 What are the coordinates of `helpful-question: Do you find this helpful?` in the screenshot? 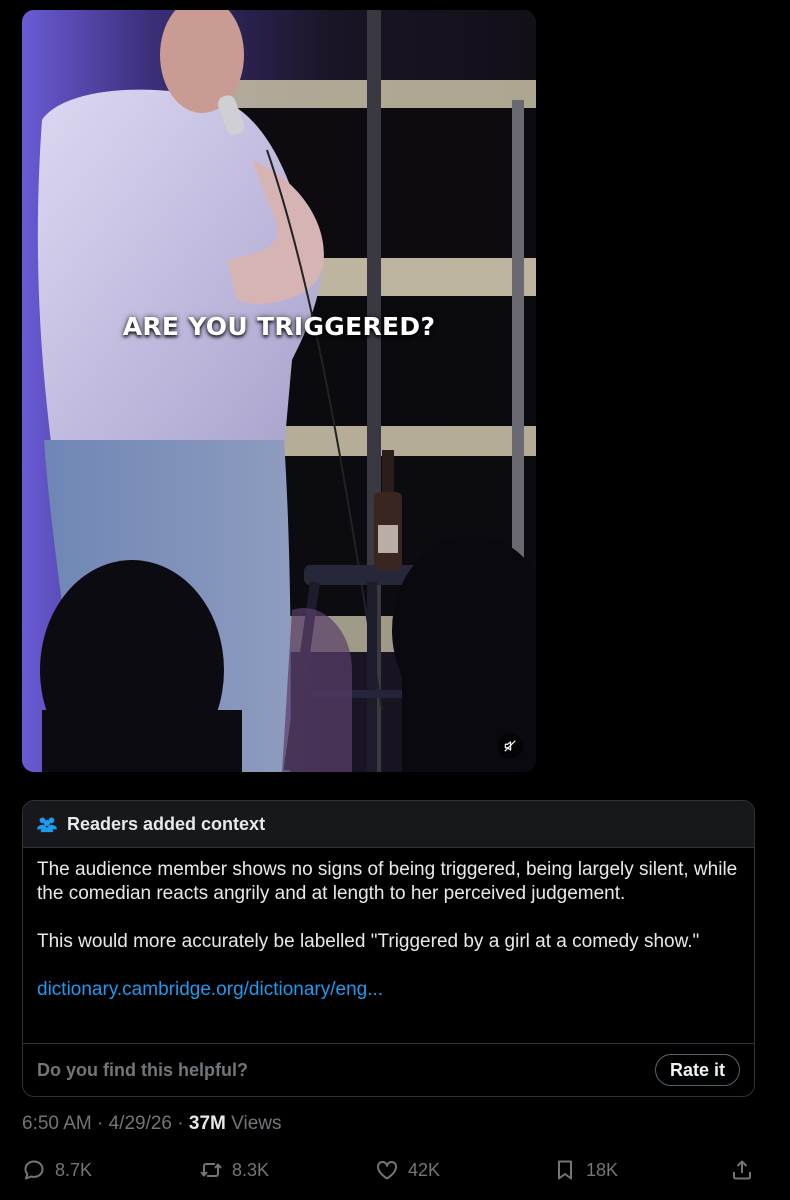 It's located at (142, 1069).